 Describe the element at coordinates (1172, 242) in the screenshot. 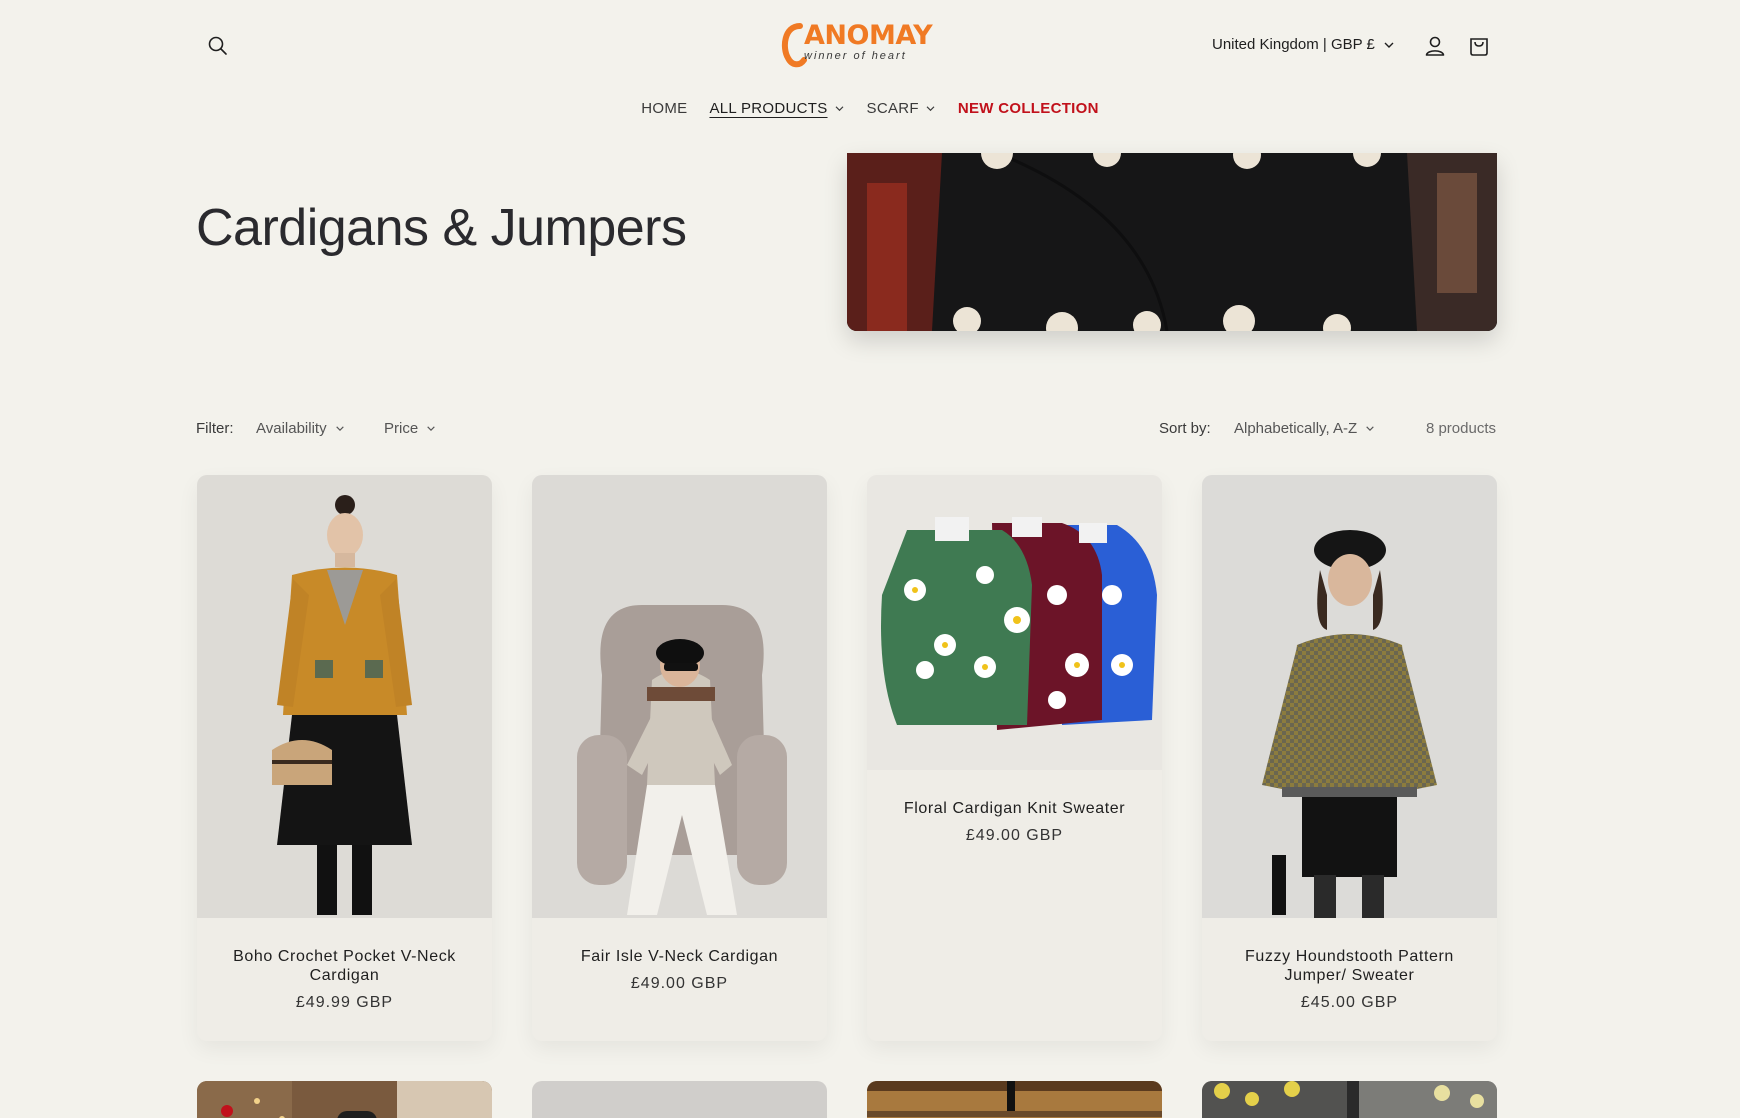

I see `collection-banner-image` at that location.